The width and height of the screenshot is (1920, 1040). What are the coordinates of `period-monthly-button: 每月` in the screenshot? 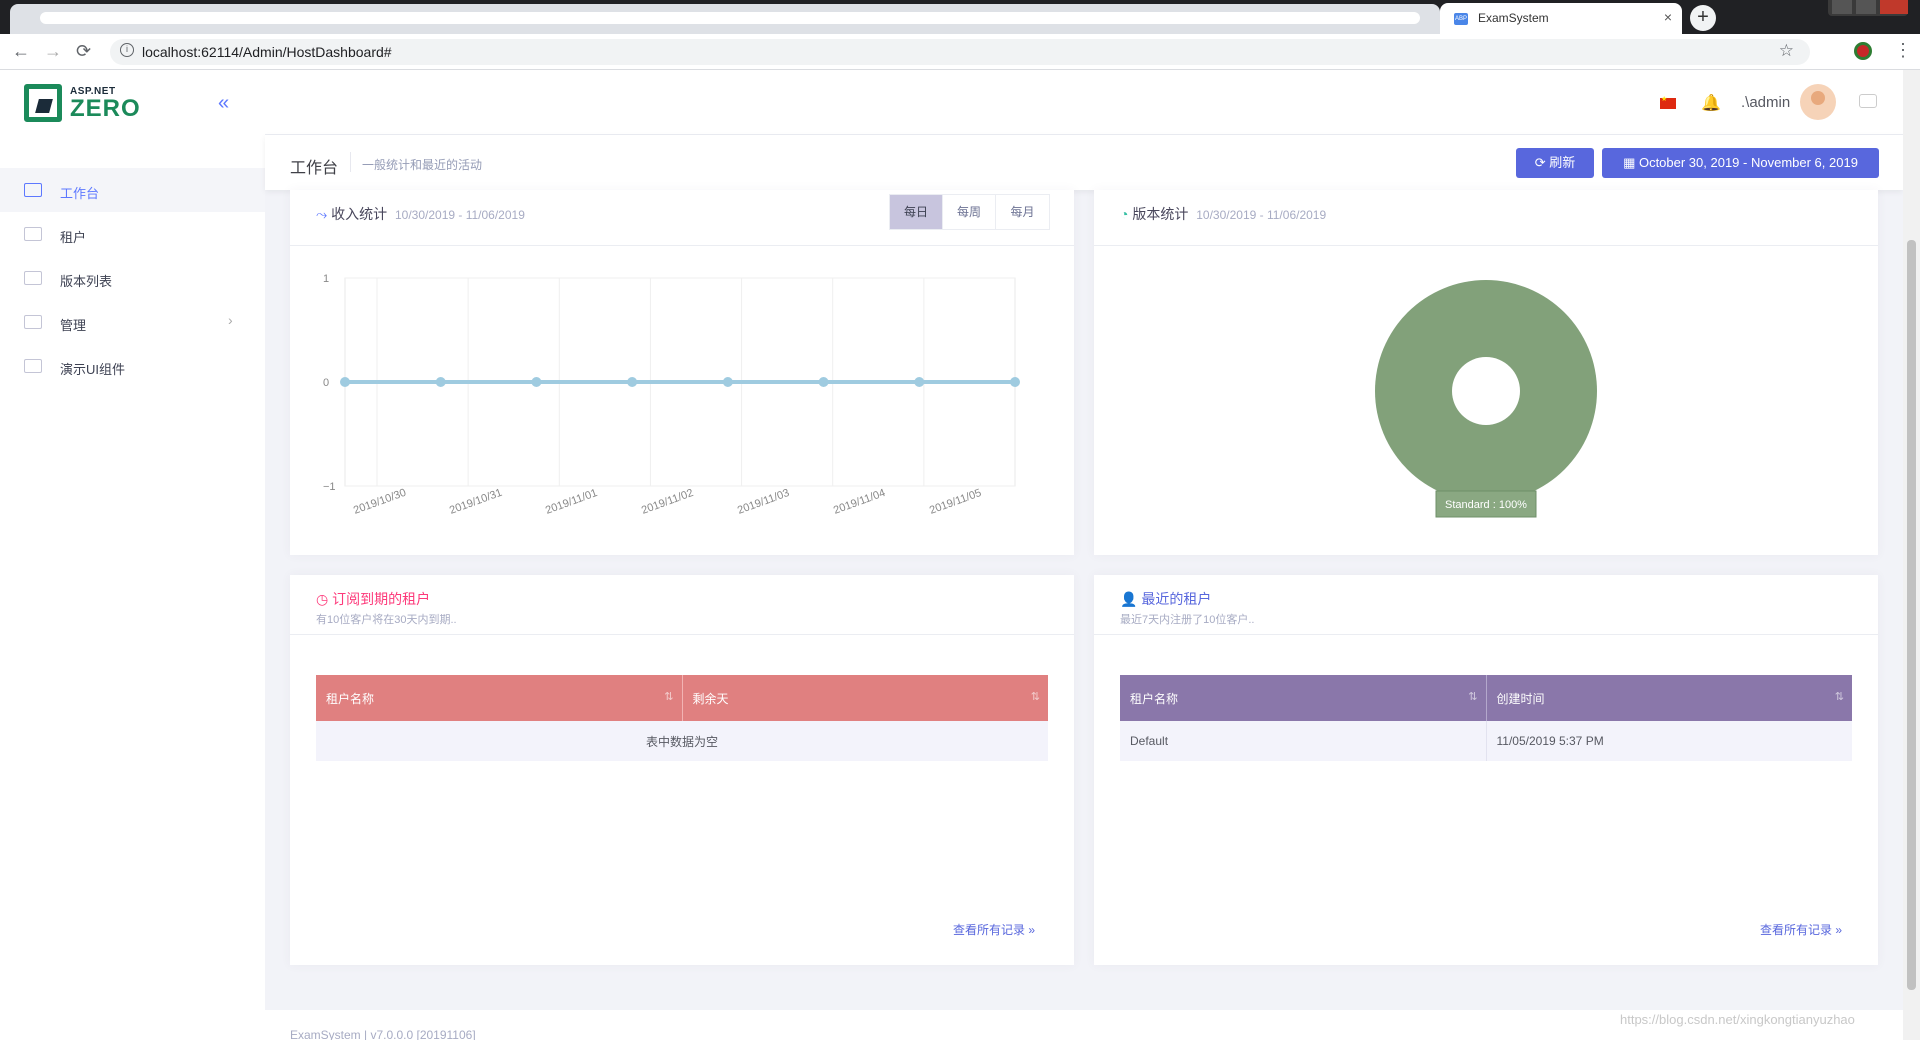 It's located at (1022, 212).